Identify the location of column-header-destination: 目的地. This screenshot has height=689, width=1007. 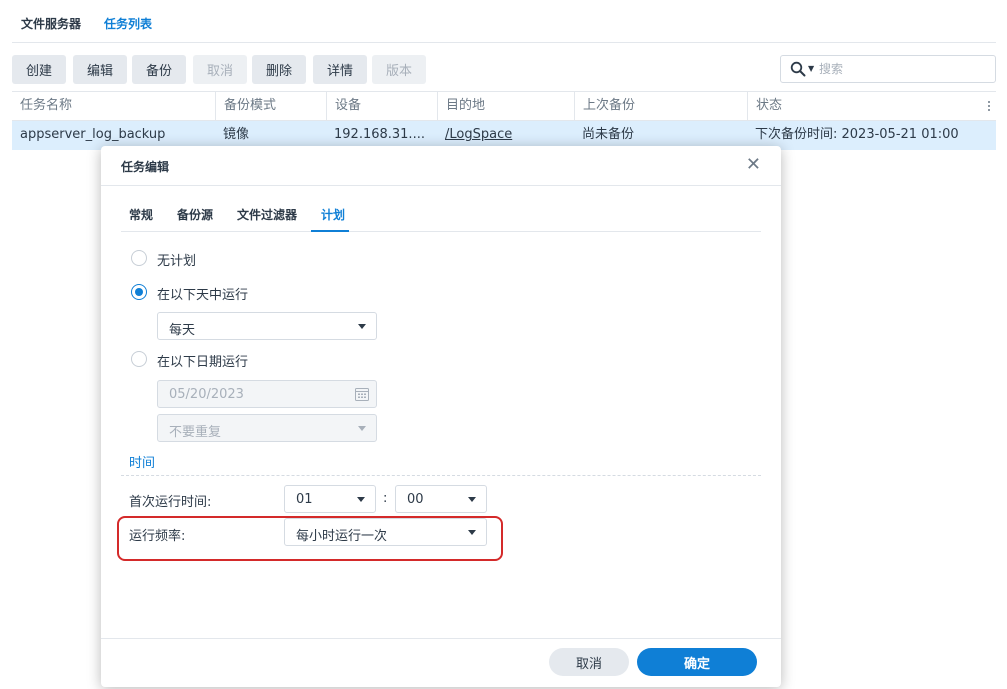
(505, 106).